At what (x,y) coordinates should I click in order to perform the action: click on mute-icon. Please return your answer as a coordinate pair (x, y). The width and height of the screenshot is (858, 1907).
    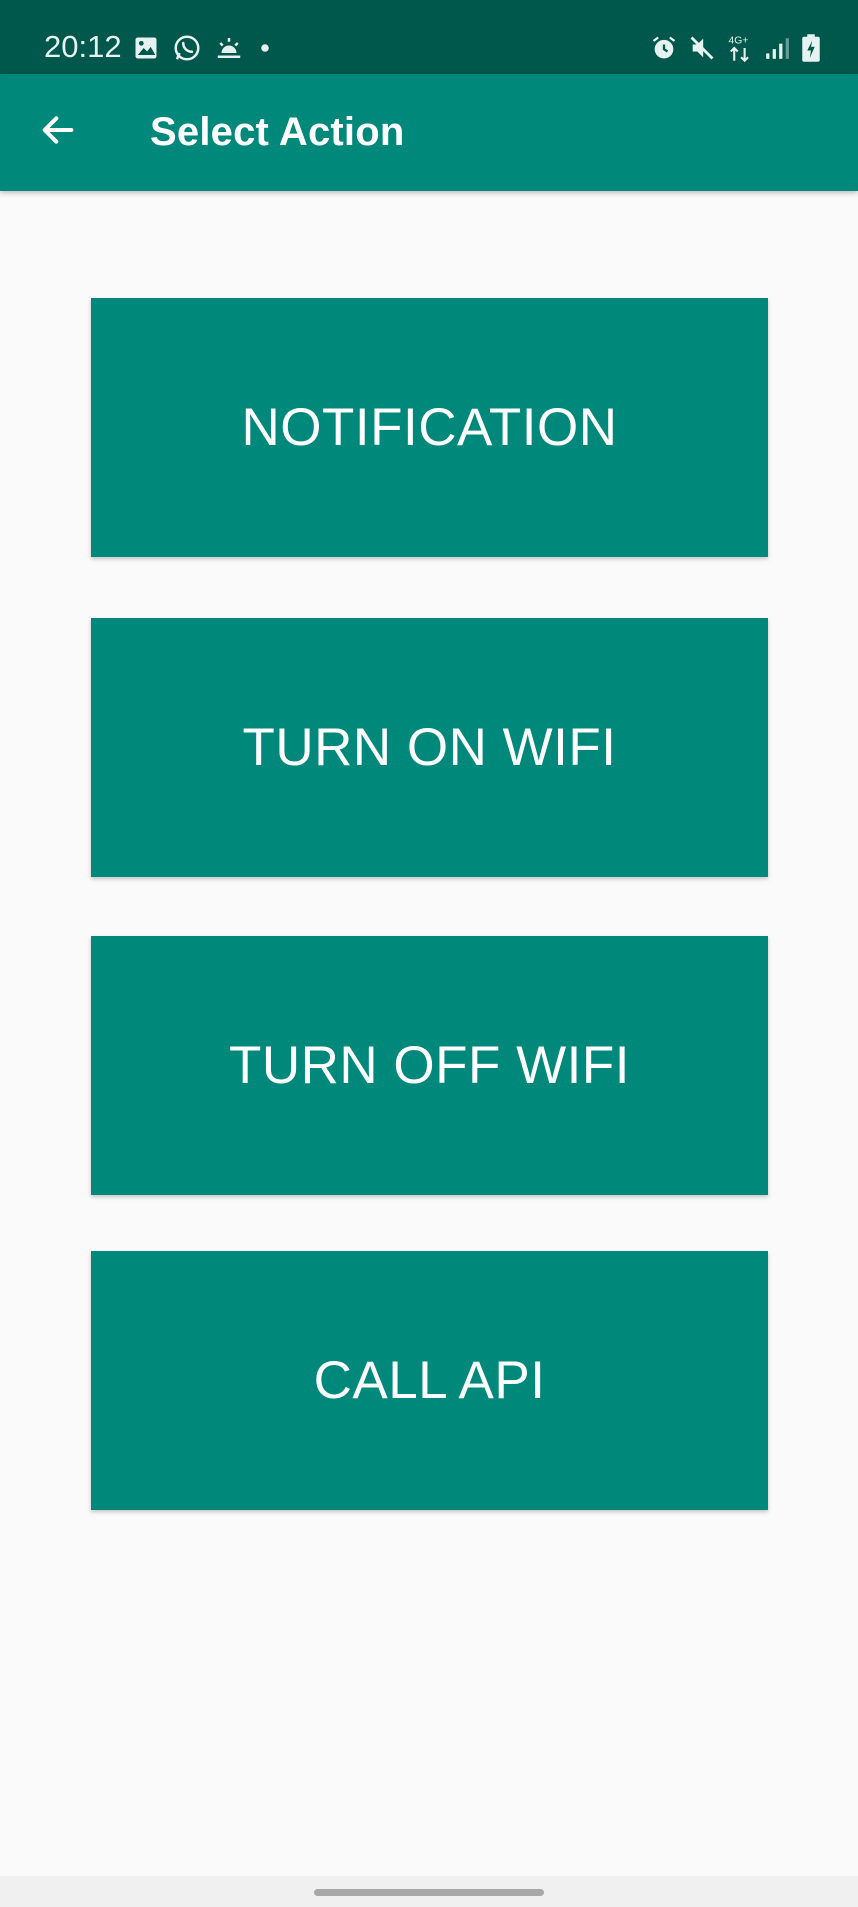
    Looking at the image, I should click on (702, 48).